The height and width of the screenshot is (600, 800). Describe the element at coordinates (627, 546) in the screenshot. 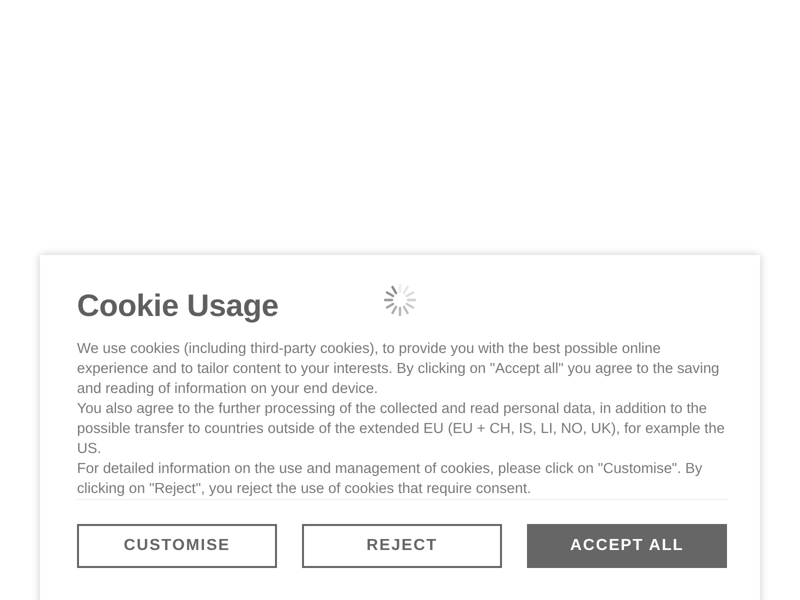

I see `accept-button: ACCEPT ALL` at that location.